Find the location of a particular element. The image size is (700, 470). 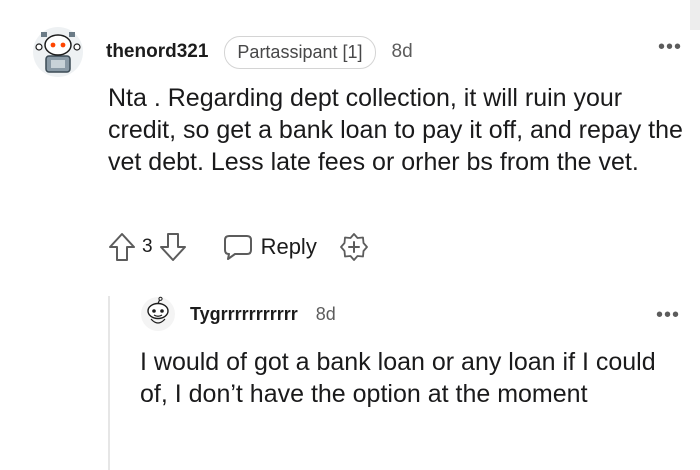

username: thenord321 is located at coordinates (157, 52).